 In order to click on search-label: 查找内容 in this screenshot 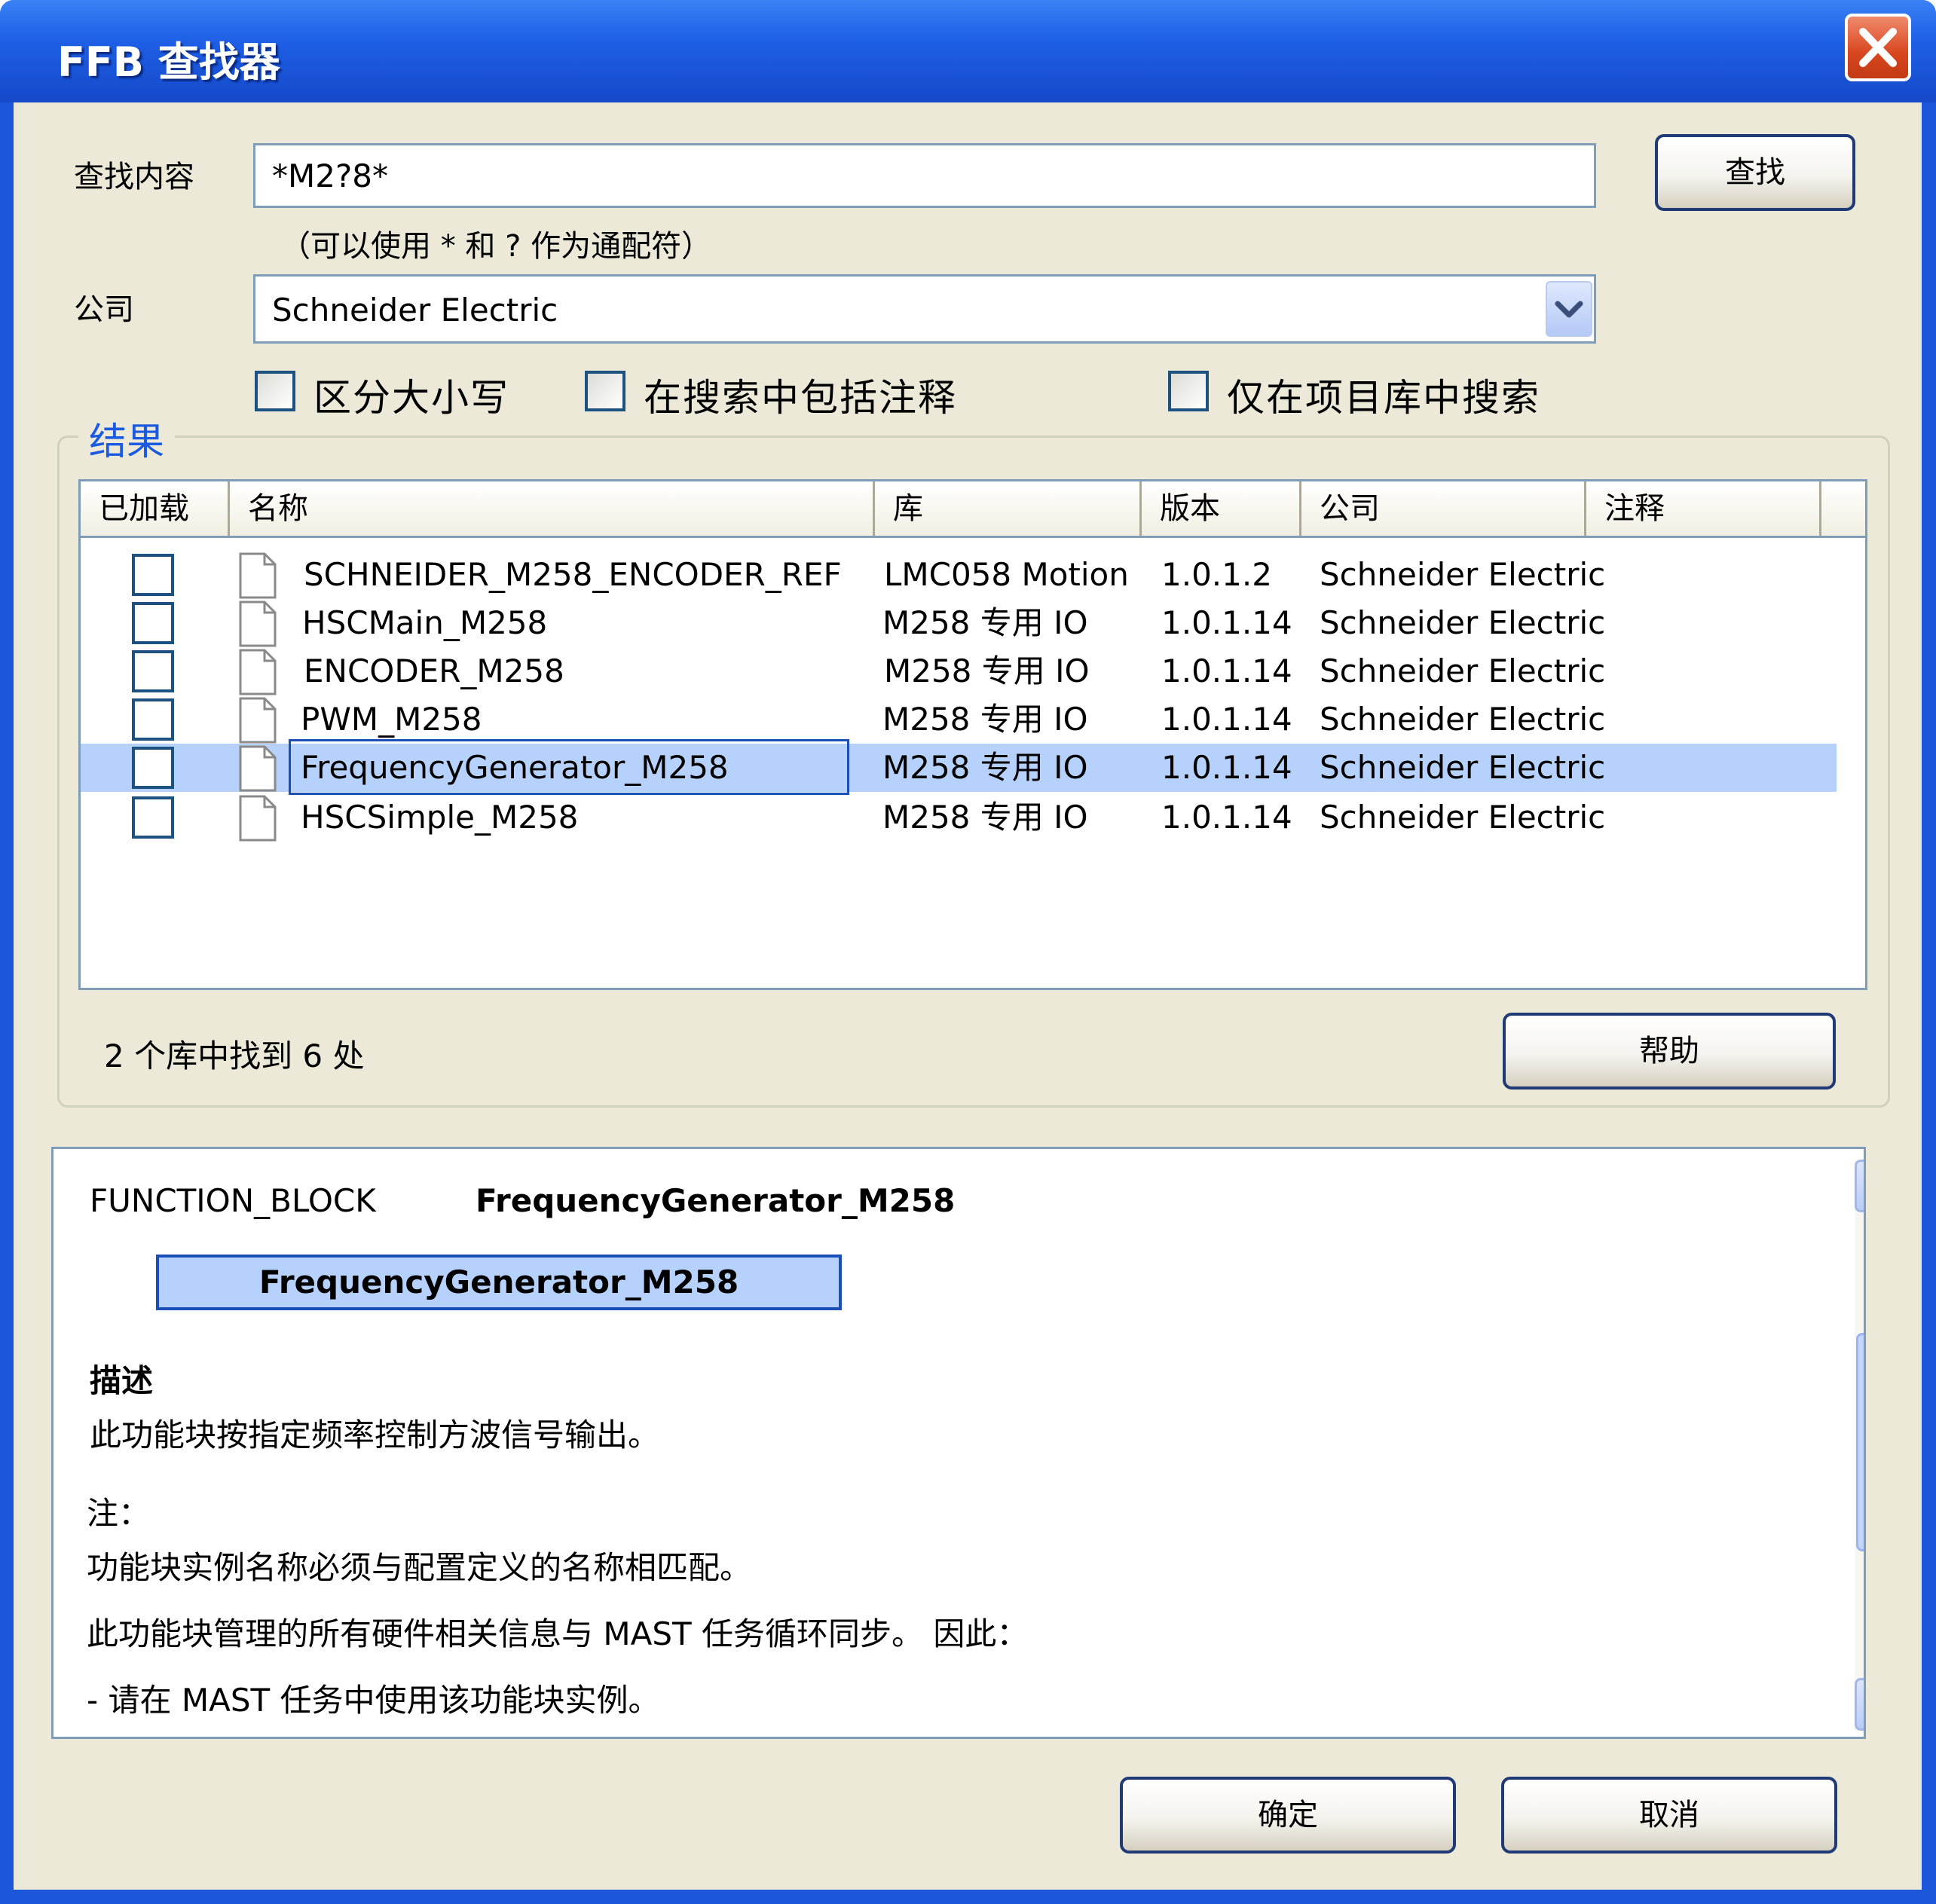, I will do `click(134, 177)`.